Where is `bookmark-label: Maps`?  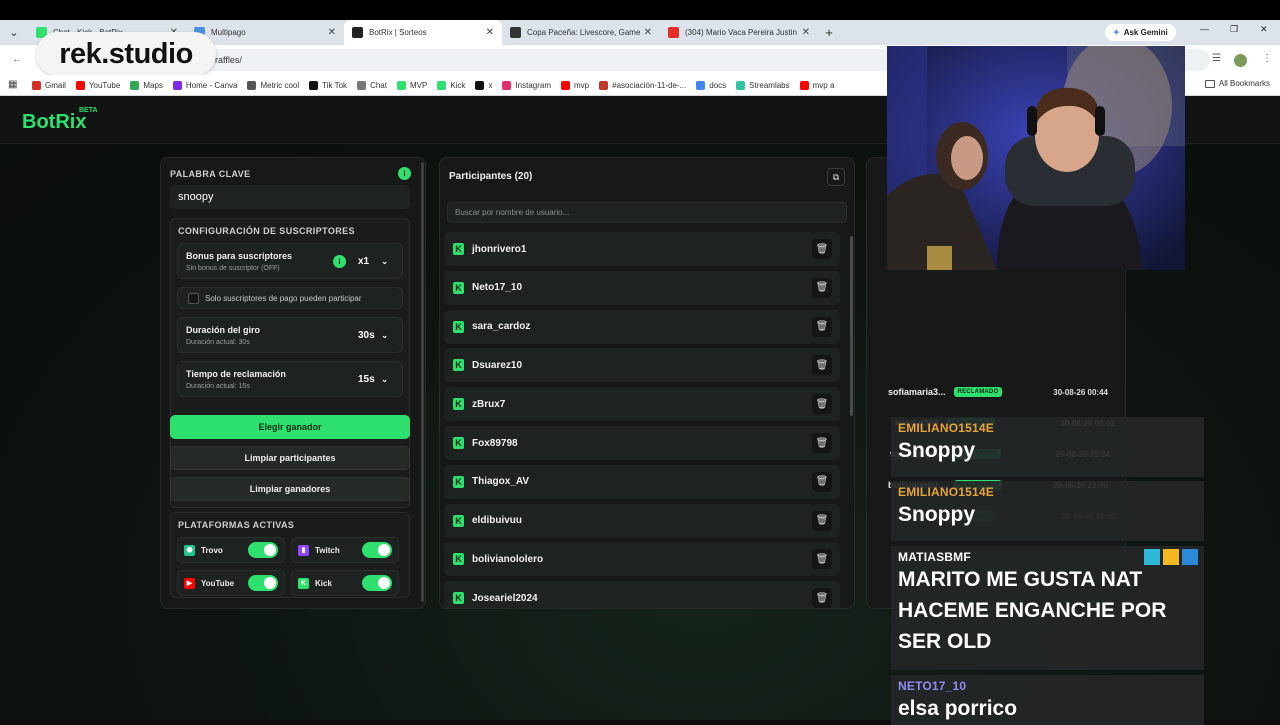 bookmark-label: Maps is located at coordinates (153, 85).